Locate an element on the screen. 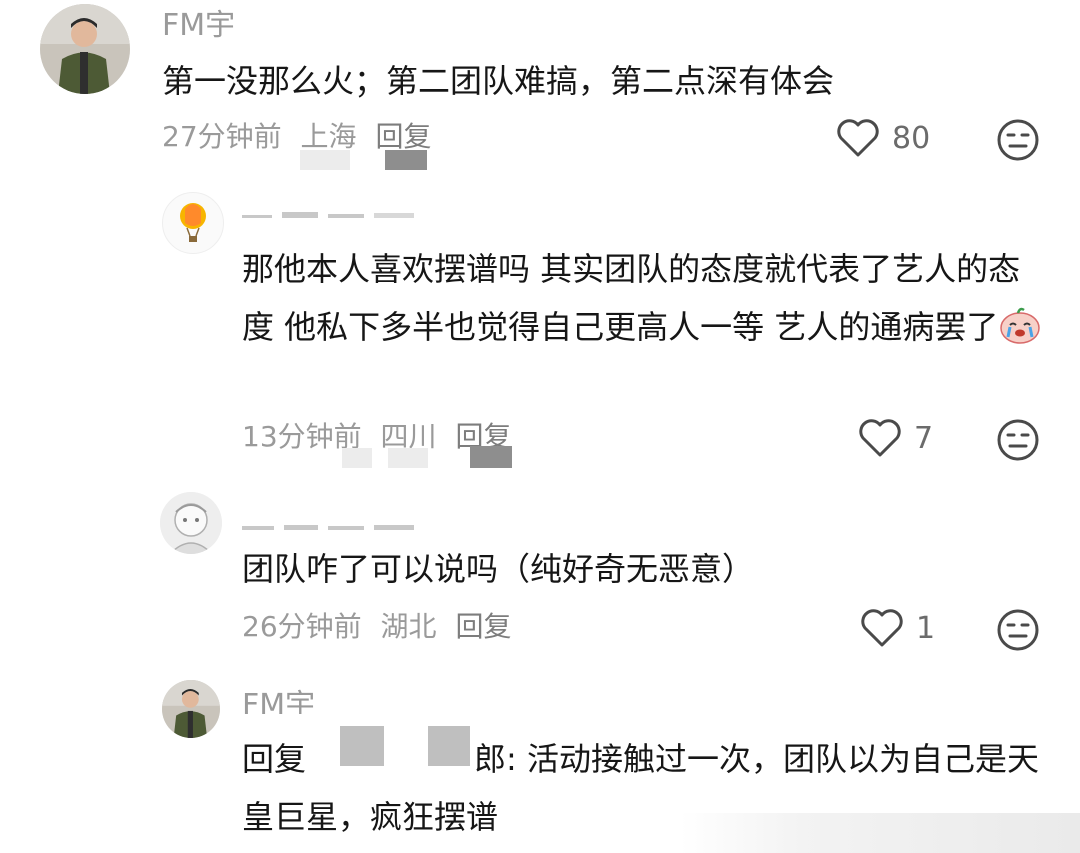  watermark-gradient is located at coordinates (880, 833).